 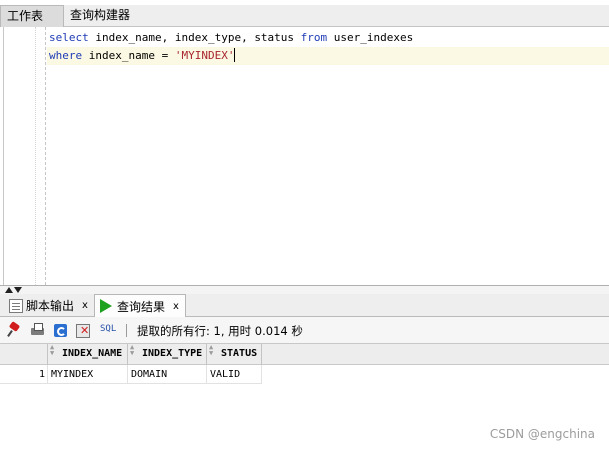 I want to click on table-cell: VALID, so click(x=234, y=374).